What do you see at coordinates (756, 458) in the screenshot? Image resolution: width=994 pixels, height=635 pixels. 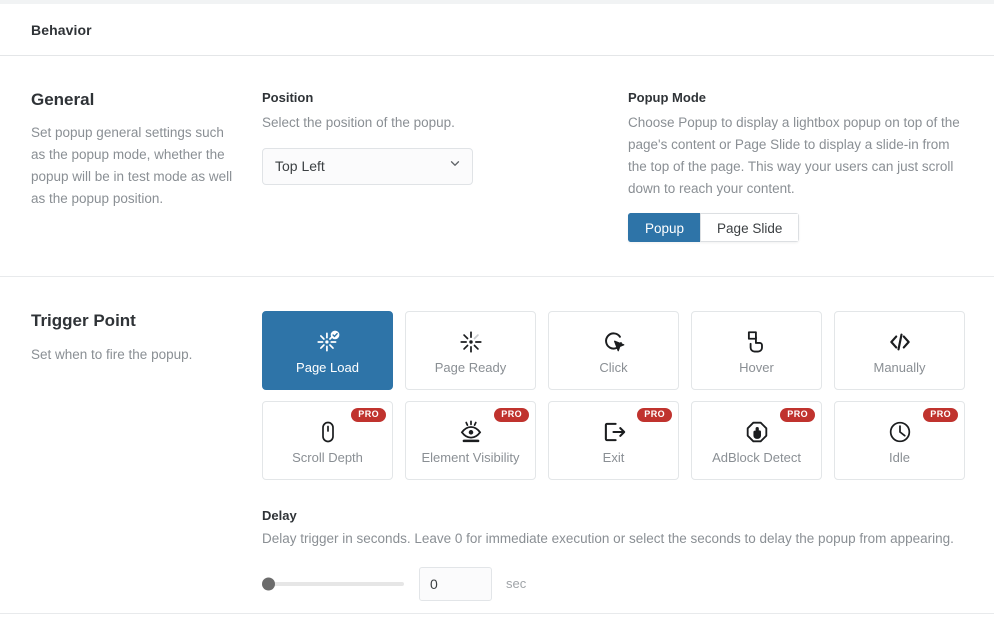 I see `trigger-card-label: AdBlock Detect` at bounding box center [756, 458].